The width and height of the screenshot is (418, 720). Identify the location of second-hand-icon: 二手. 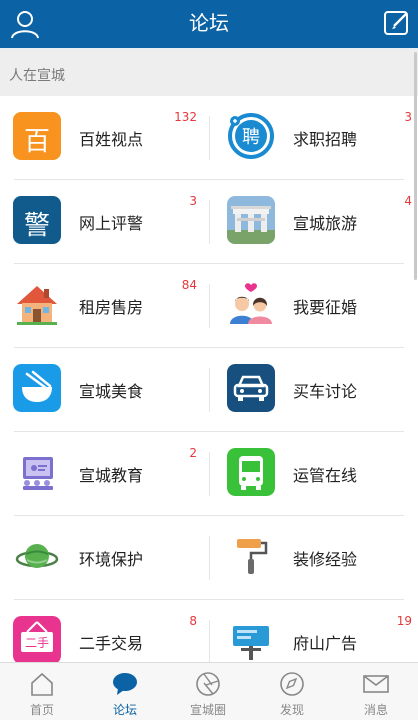
(37, 639).